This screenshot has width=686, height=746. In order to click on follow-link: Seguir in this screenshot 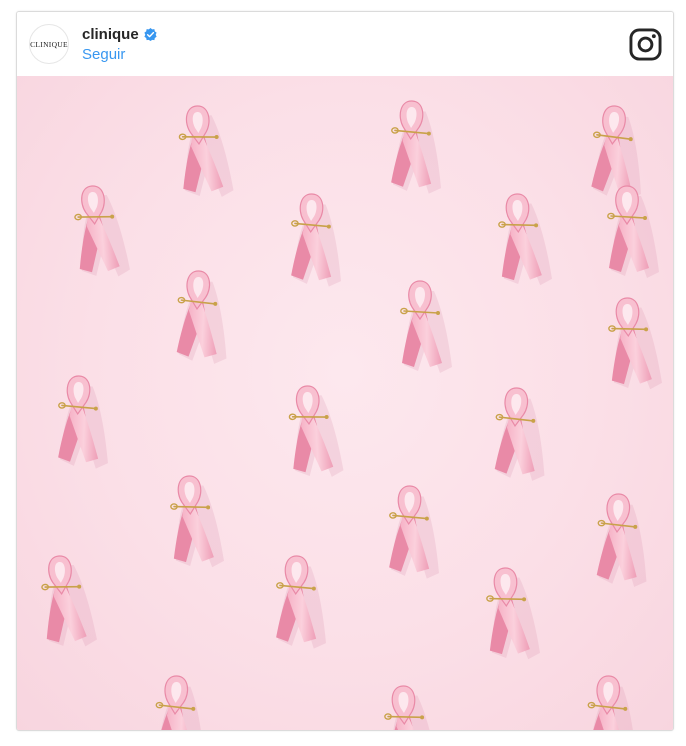, I will do `click(103, 54)`.